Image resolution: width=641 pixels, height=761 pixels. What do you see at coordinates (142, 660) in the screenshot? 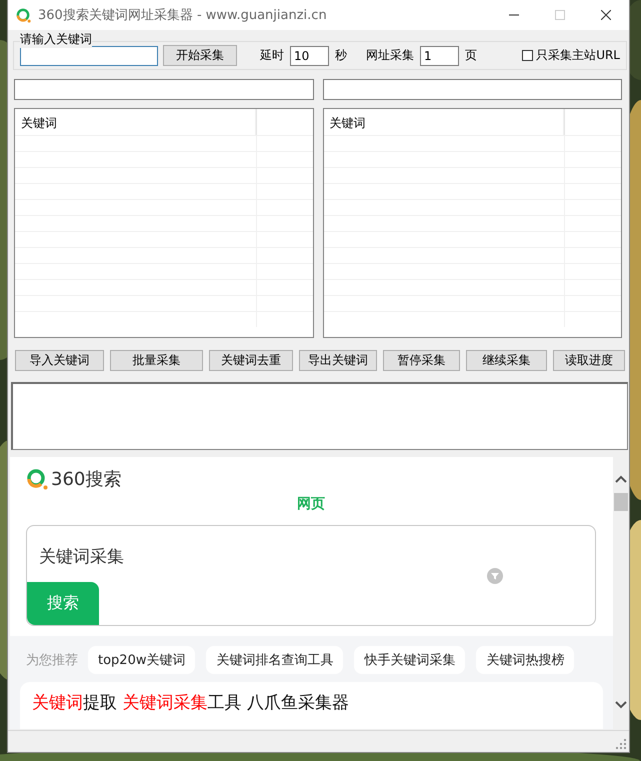
I see `recommendation-chip: top20w关键词` at bounding box center [142, 660].